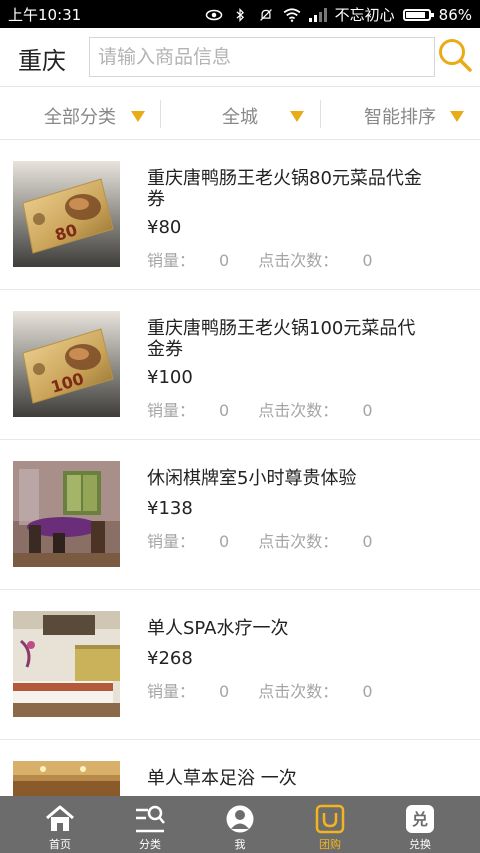 The width and height of the screenshot is (480, 853). I want to click on filter-area: 全城, so click(240, 113).